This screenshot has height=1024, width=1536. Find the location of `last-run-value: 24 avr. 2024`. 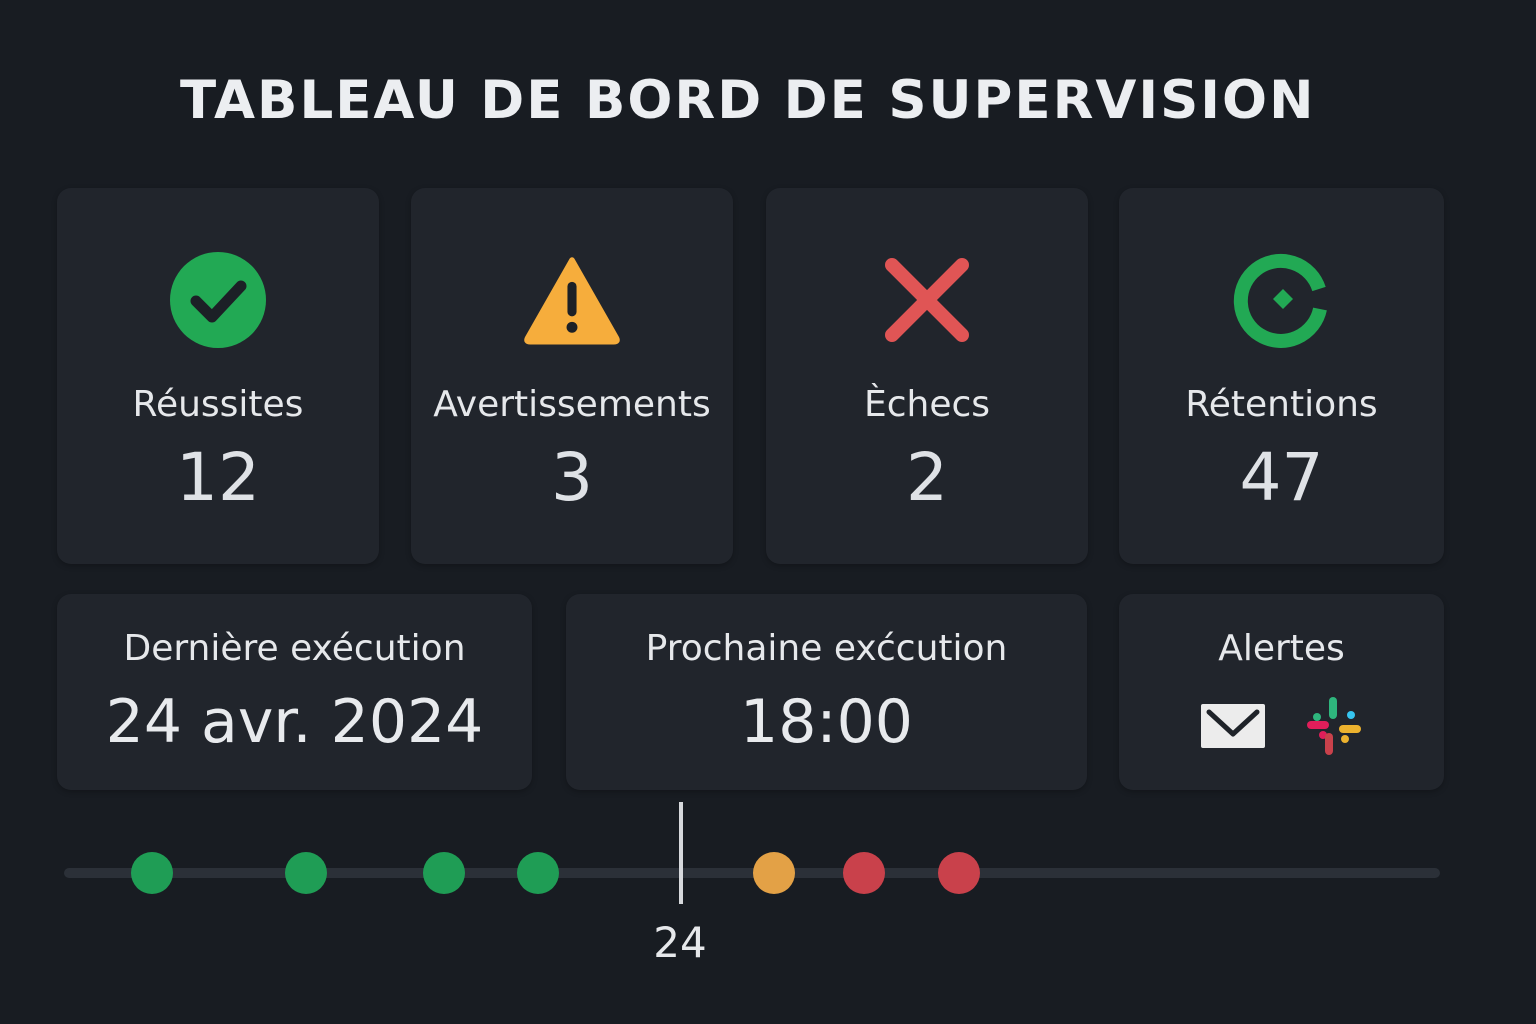

last-run-value: 24 avr. 2024 is located at coordinates (294, 722).